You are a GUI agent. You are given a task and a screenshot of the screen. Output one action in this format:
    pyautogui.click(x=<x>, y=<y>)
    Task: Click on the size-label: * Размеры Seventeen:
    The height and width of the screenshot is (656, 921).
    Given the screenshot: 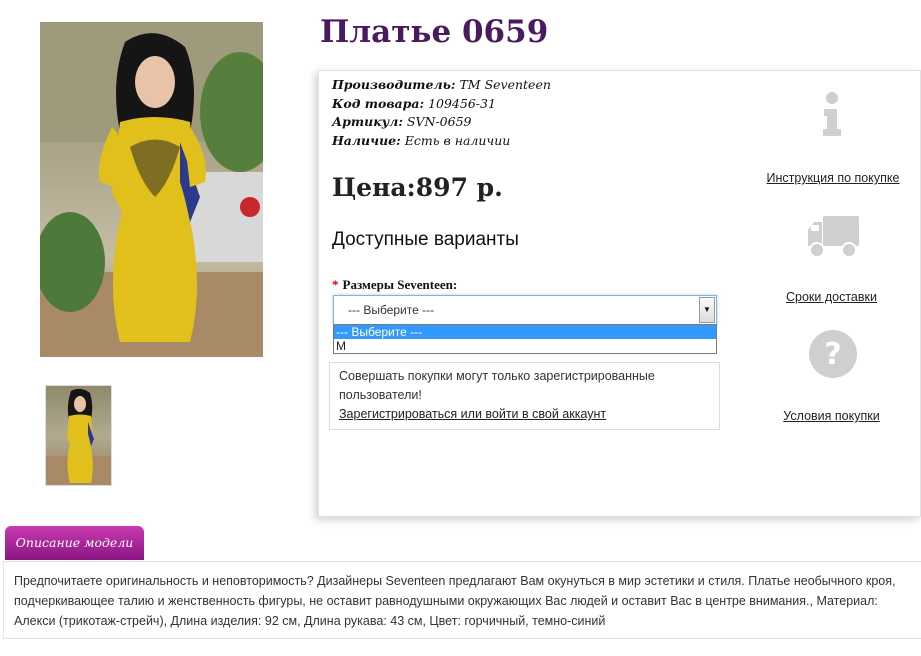 What is the action you would take?
    pyautogui.click(x=394, y=285)
    